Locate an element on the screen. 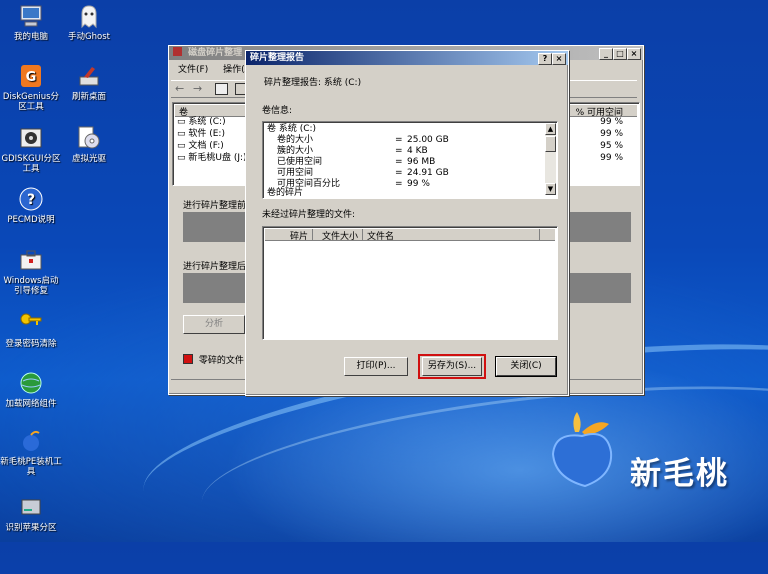 The image size is (768, 574). files-list-header: 碎片 文件大小 文件名 is located at coordinates (410, 235).